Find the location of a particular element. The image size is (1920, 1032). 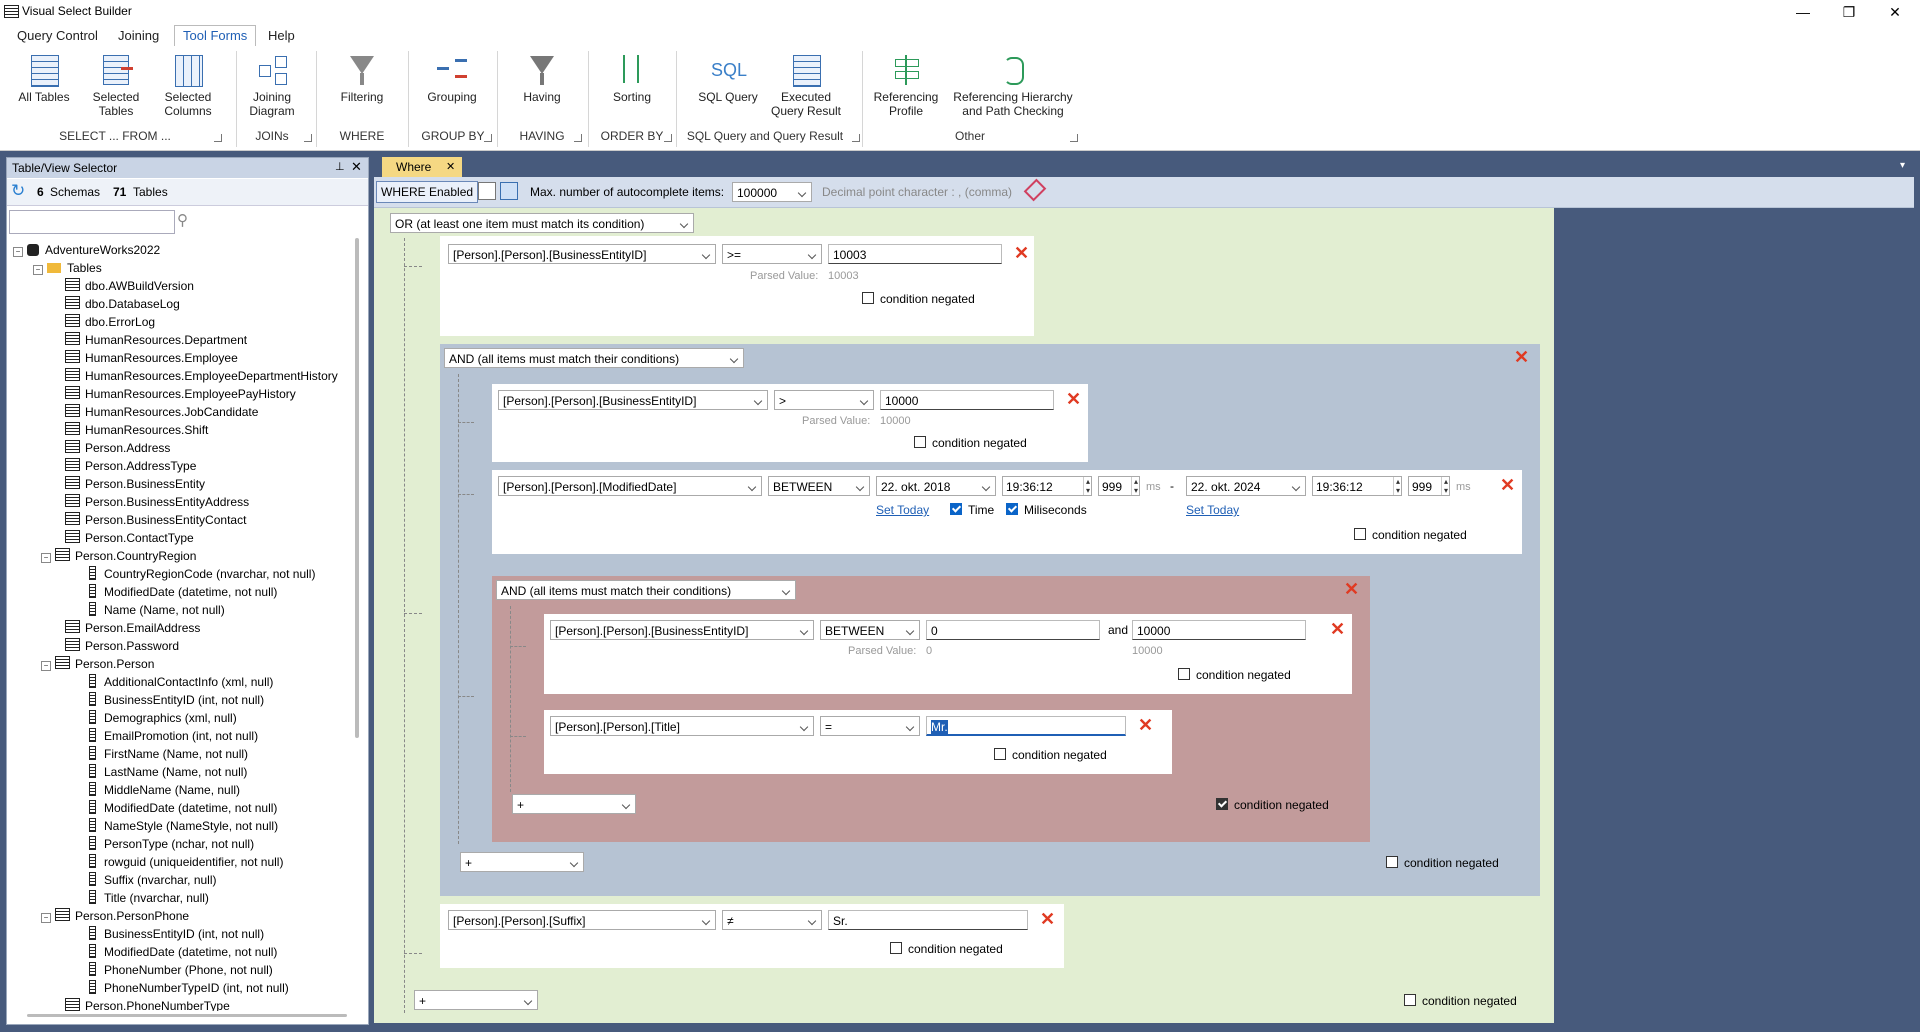

tree-table-item: Person.Address is located at coordinates (183, 448).